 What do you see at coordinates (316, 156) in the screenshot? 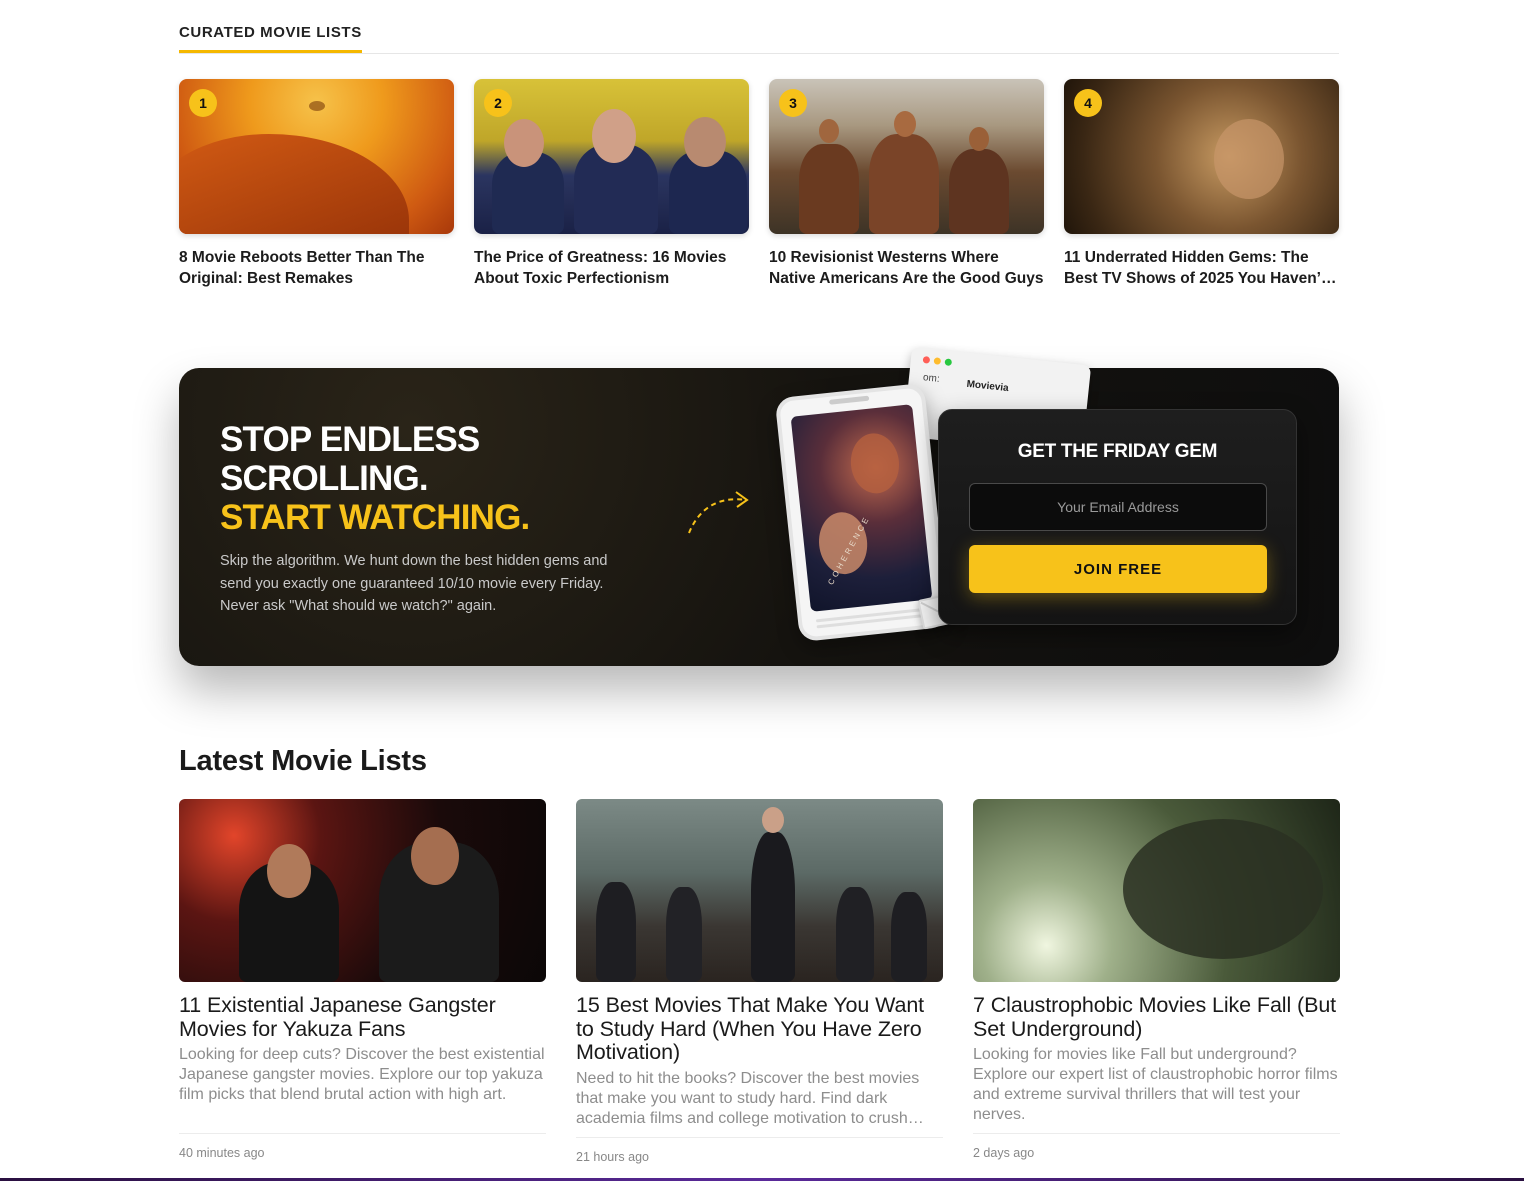
I see `curated-thumbnail-desert: 1` at bounding box center [316, 156].